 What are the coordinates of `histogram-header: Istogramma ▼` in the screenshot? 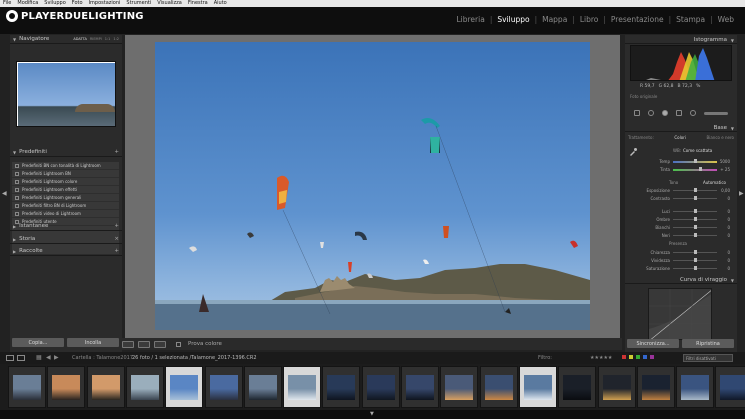 It's located at (681, 39).